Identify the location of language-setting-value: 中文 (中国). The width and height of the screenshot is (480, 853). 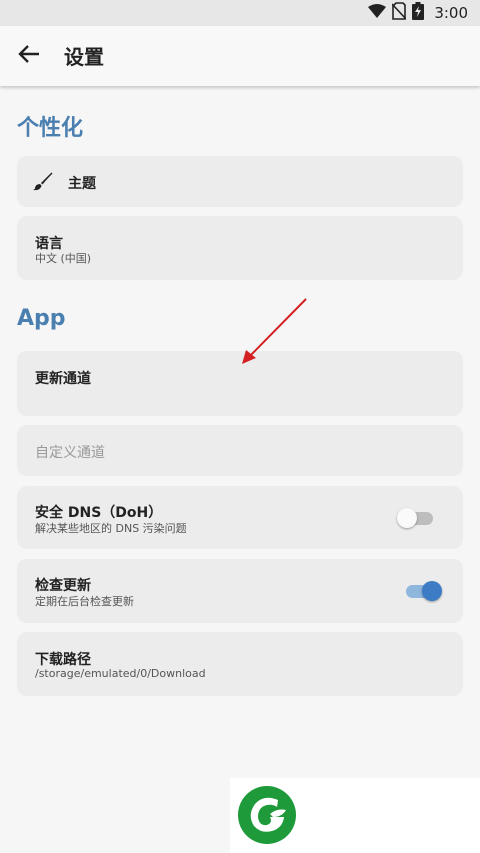
(63, 258).